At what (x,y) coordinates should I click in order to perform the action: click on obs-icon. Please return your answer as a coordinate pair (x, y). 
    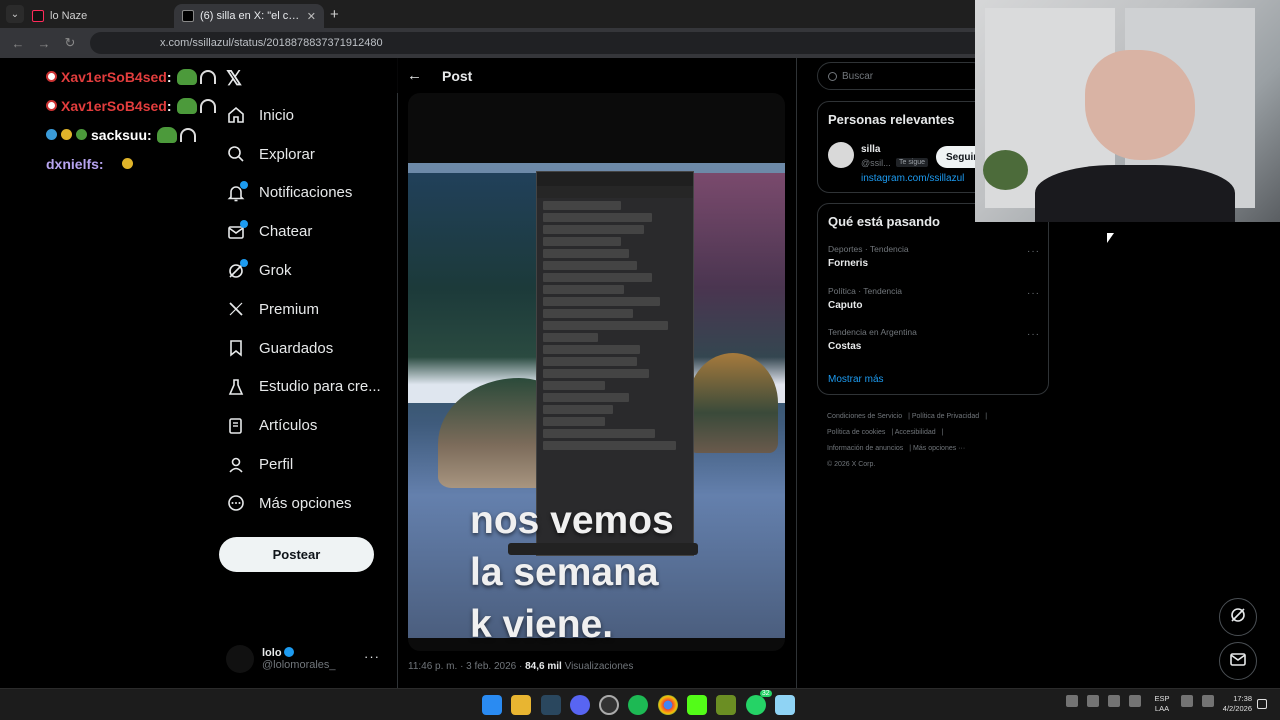
    Looking at the image, I should click on (609, 705).